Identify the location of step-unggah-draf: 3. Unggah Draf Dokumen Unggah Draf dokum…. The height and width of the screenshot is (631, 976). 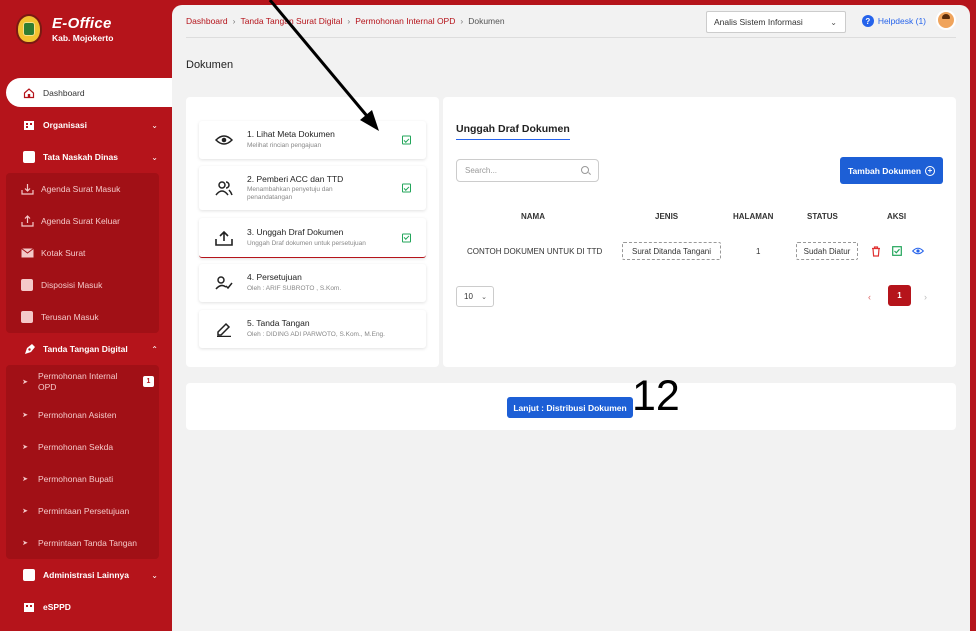
(312, 238).